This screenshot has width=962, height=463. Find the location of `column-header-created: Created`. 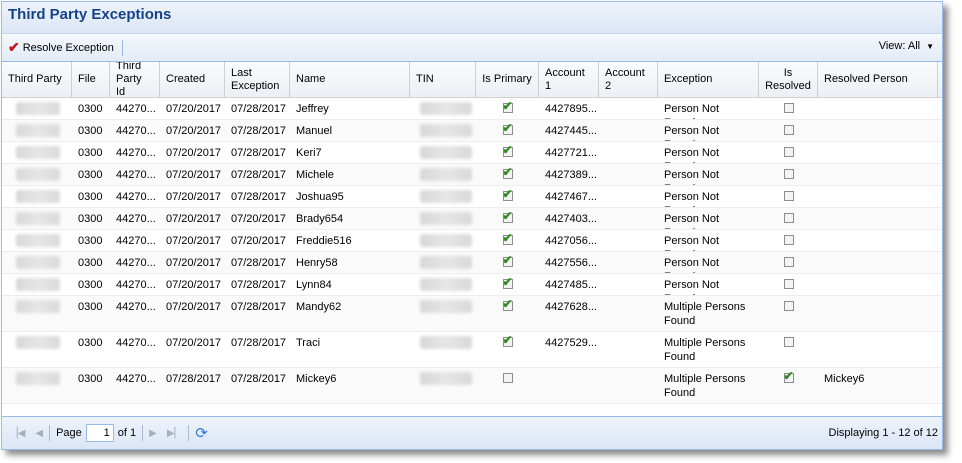

column-header-created: Created is located at coordinates (192, 79).